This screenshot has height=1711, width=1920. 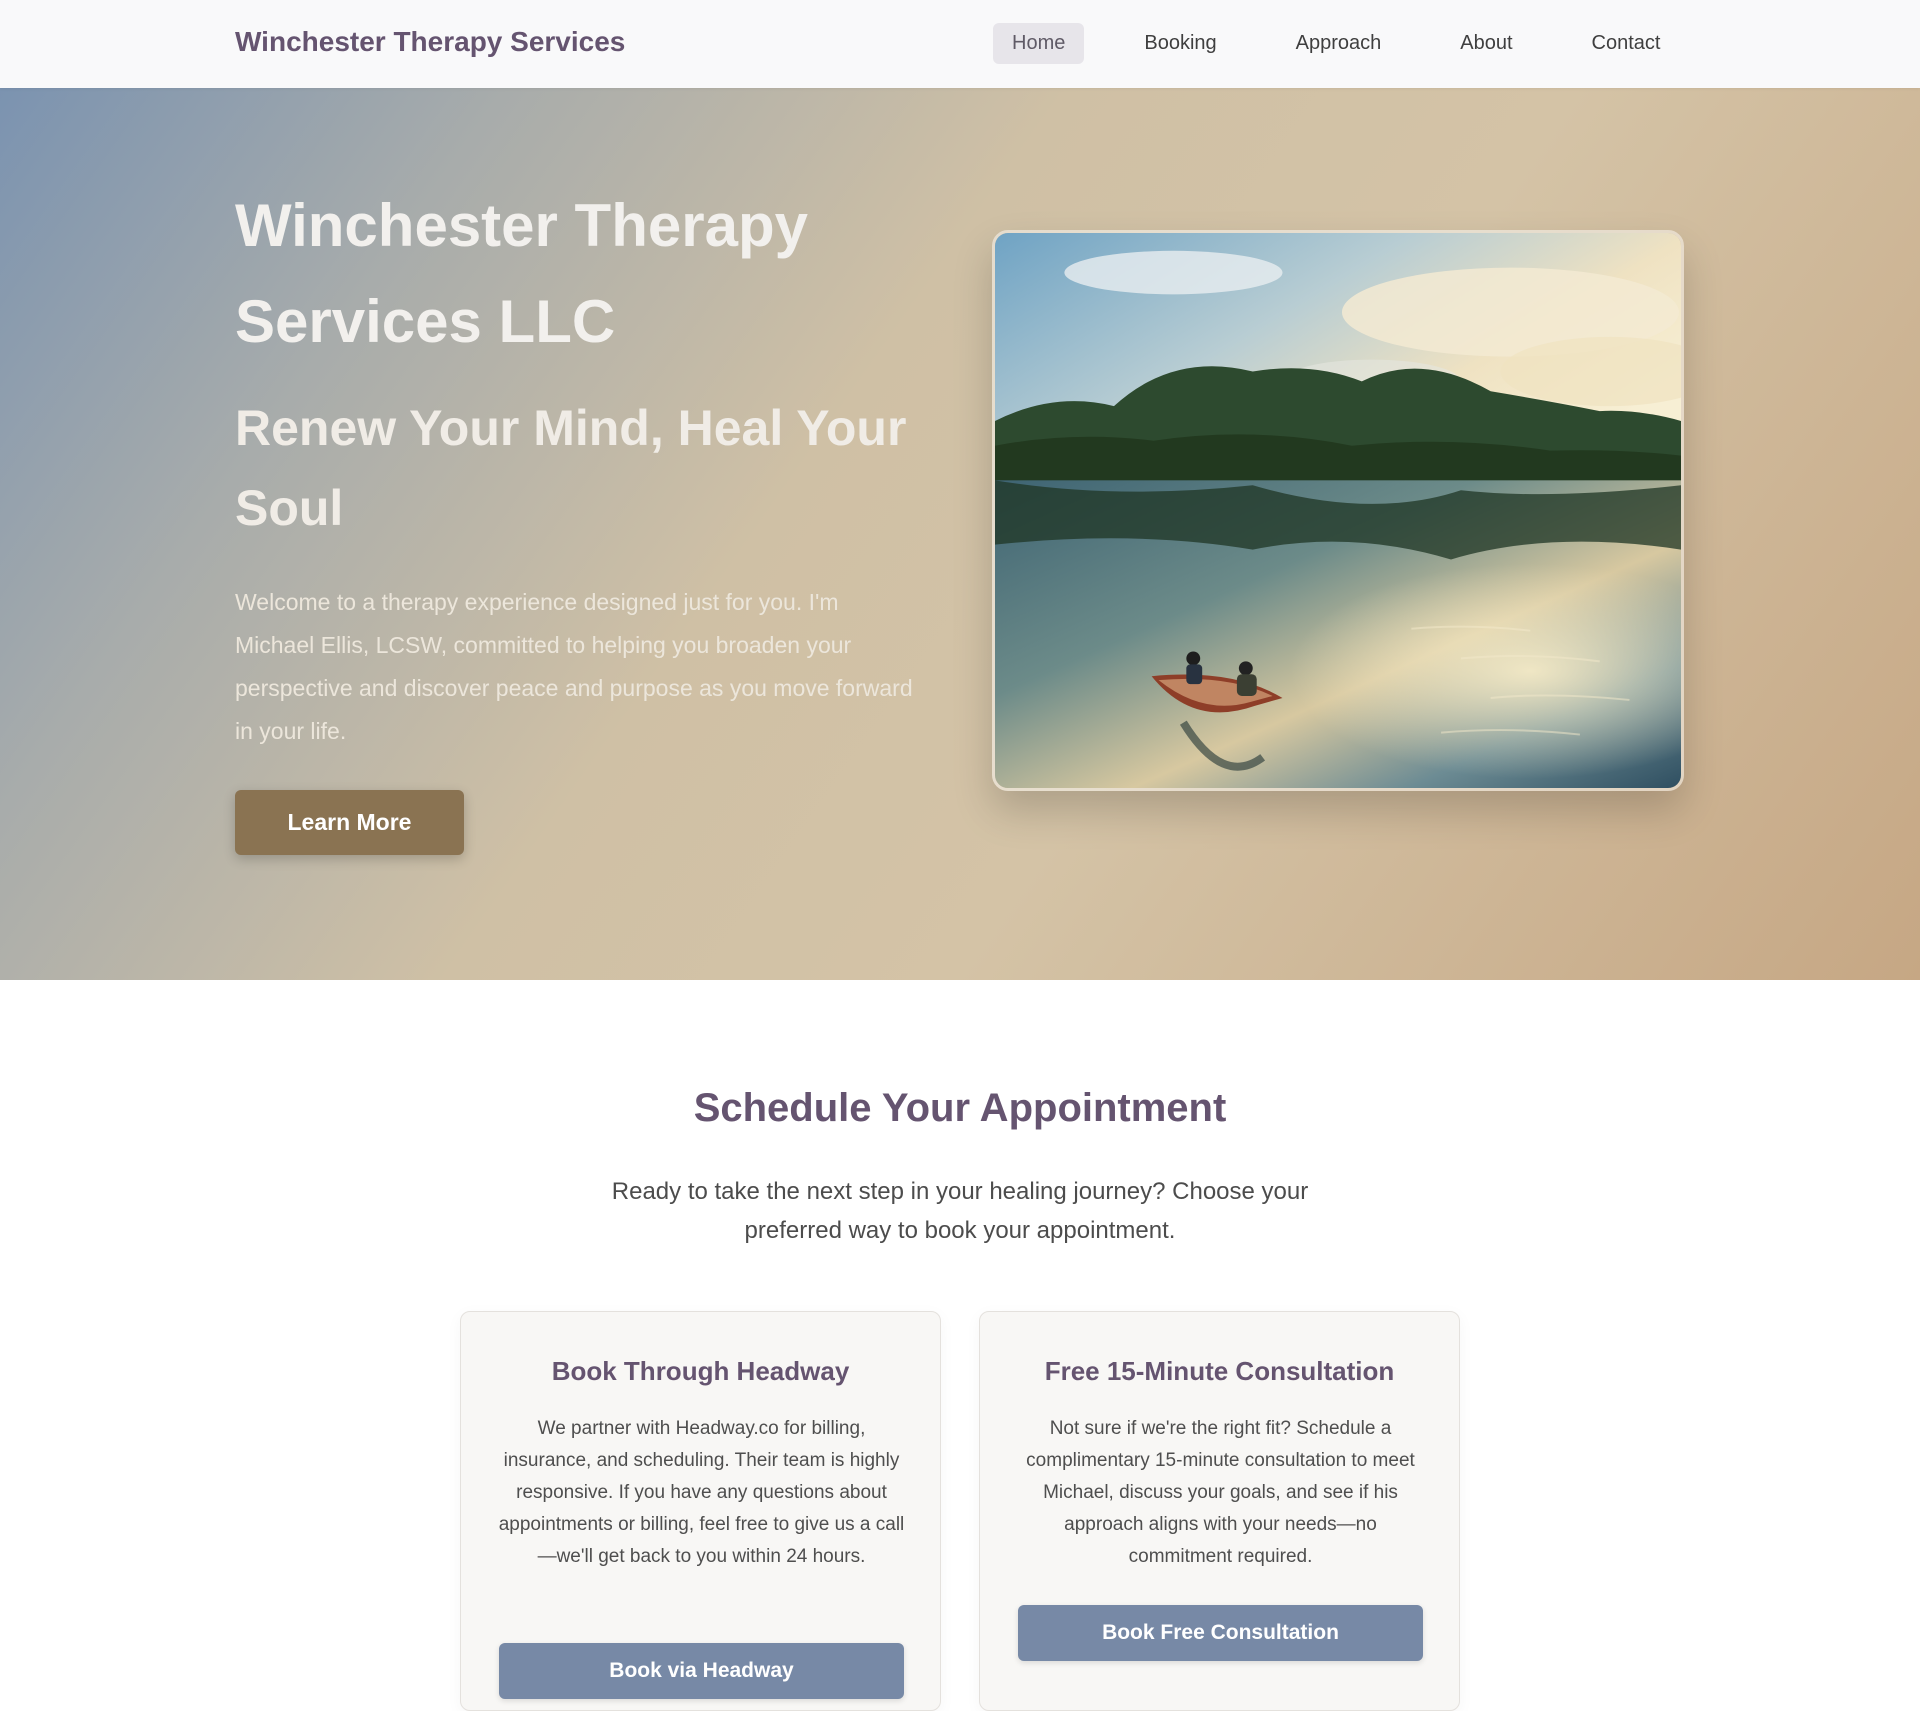 I want to click on nav-contact: Contact, so click(x=1626, y=43).